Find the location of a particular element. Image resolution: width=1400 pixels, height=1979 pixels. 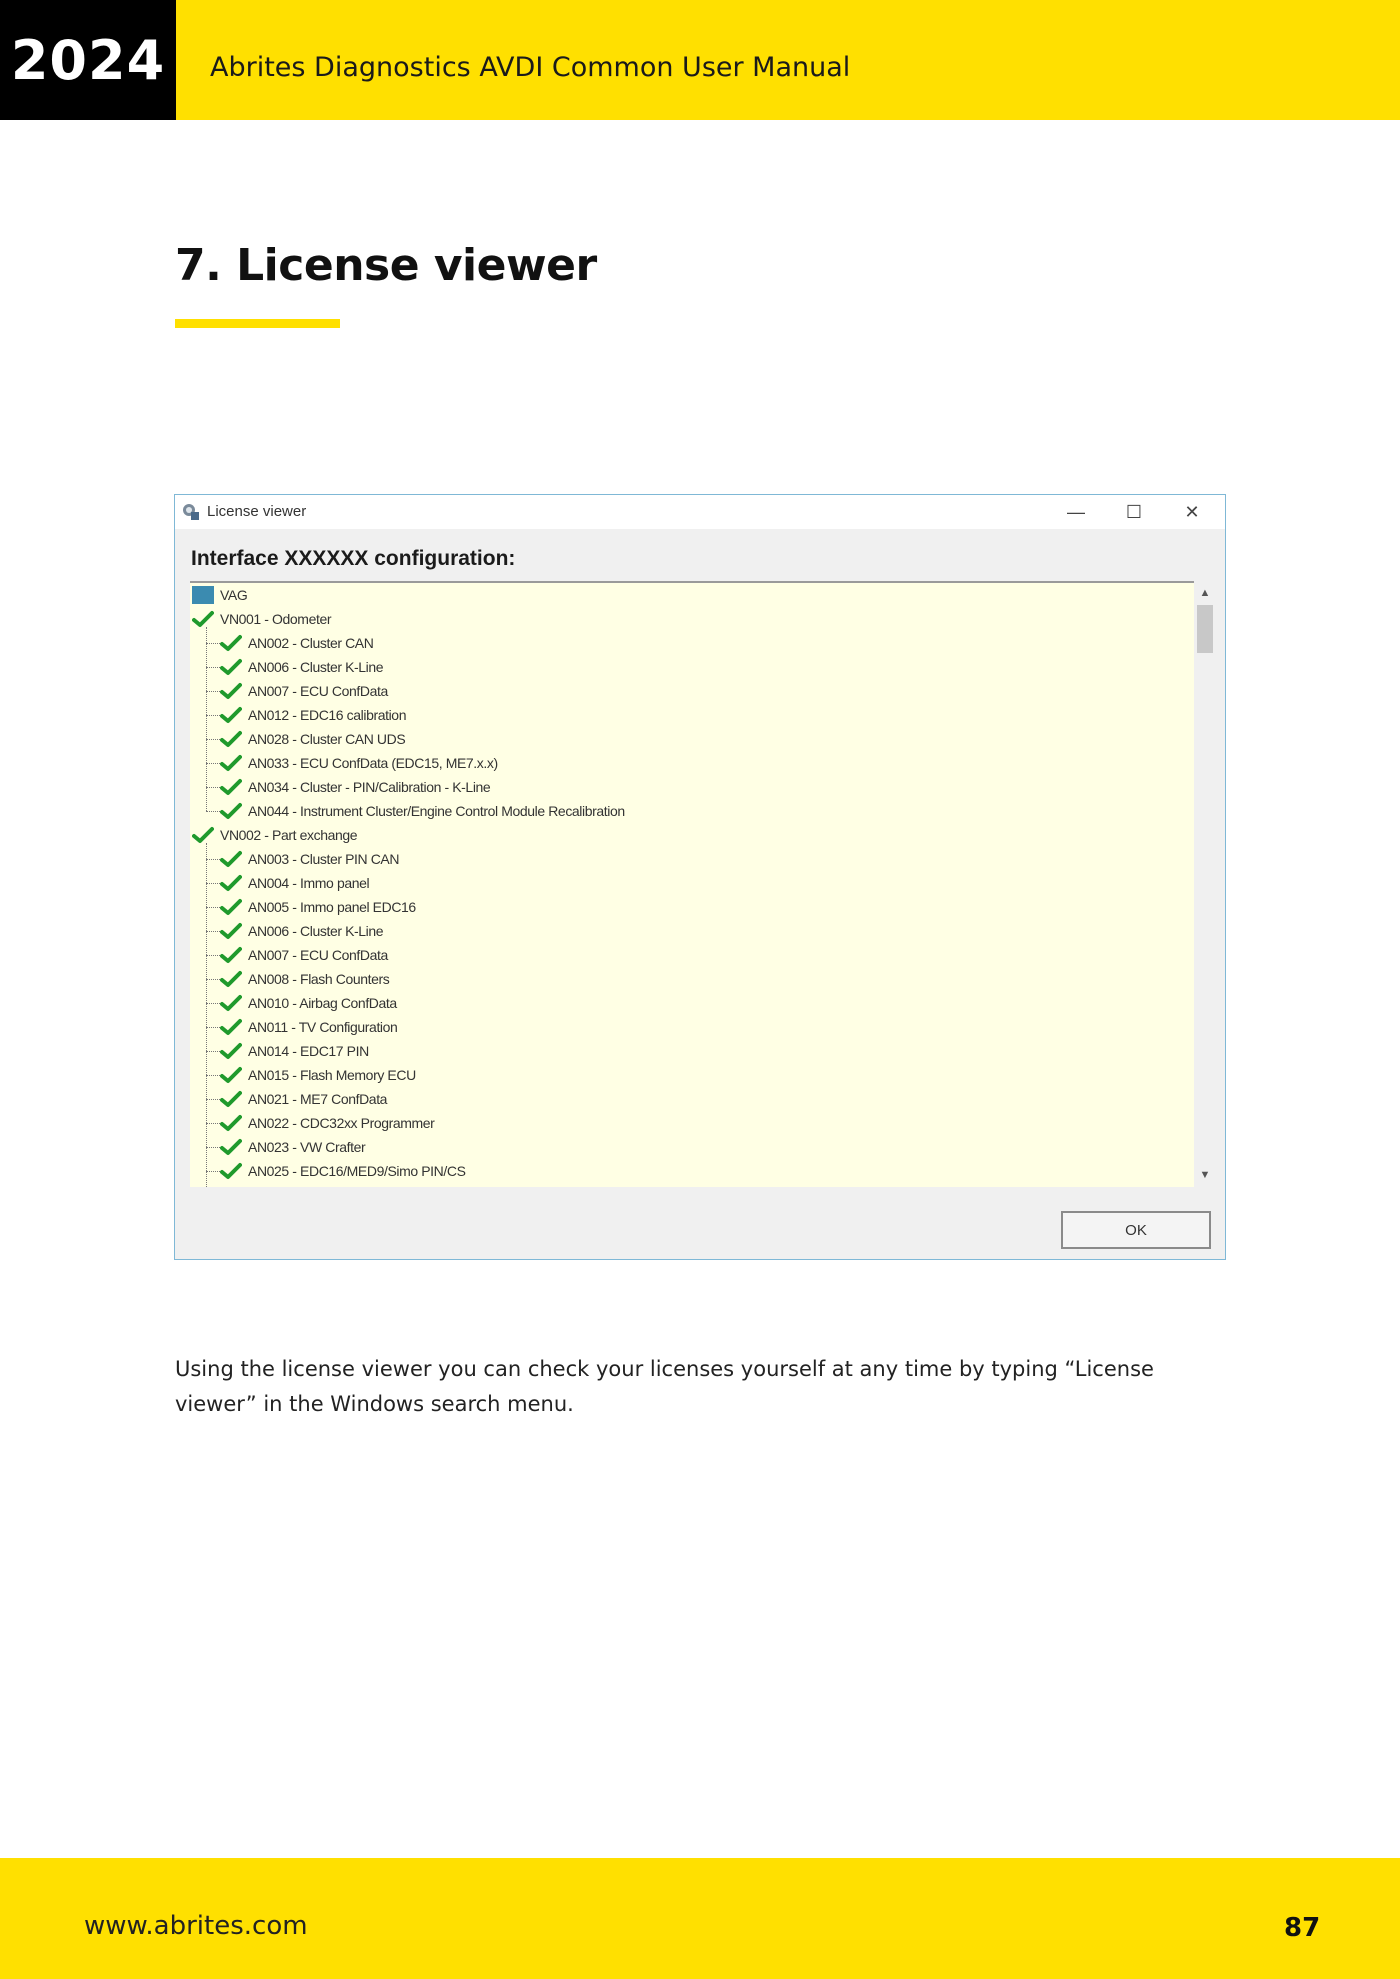

tree-item-label: AN028 - Cluster CAN UDS is located at coordinates (327, 739).